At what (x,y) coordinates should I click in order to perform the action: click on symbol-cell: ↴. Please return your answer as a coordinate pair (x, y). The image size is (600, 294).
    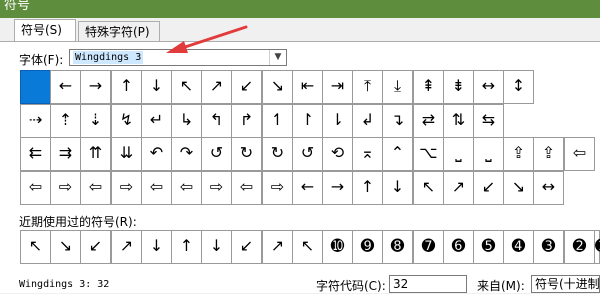
    Looking at the image, I should click on (397, 121).